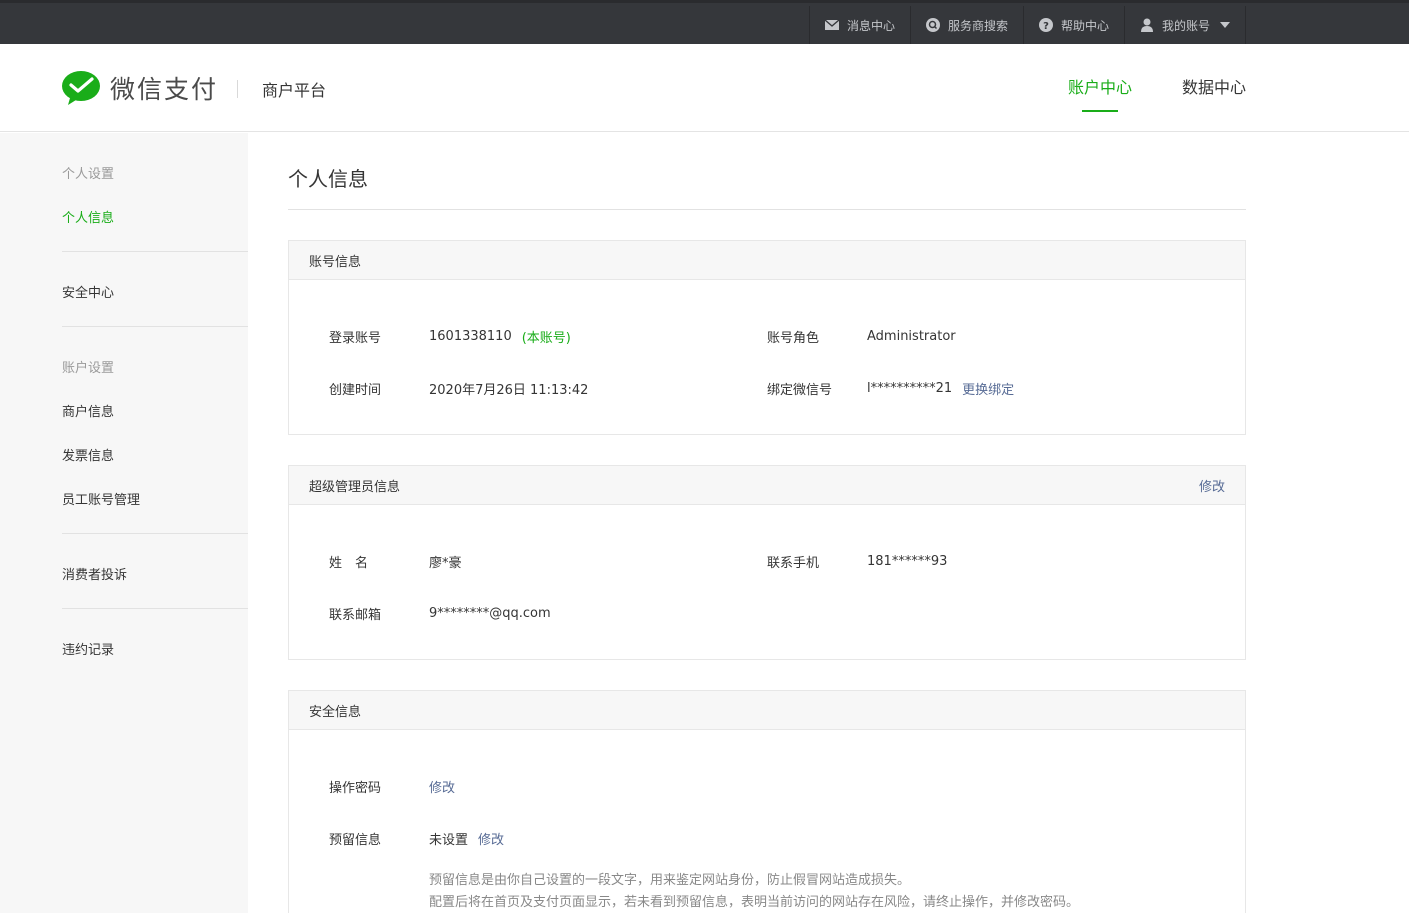 The image size is (1409, 913). I want to click on bound-wechat-value-wrap: l**********21 更换绑定, so click(940, 388).